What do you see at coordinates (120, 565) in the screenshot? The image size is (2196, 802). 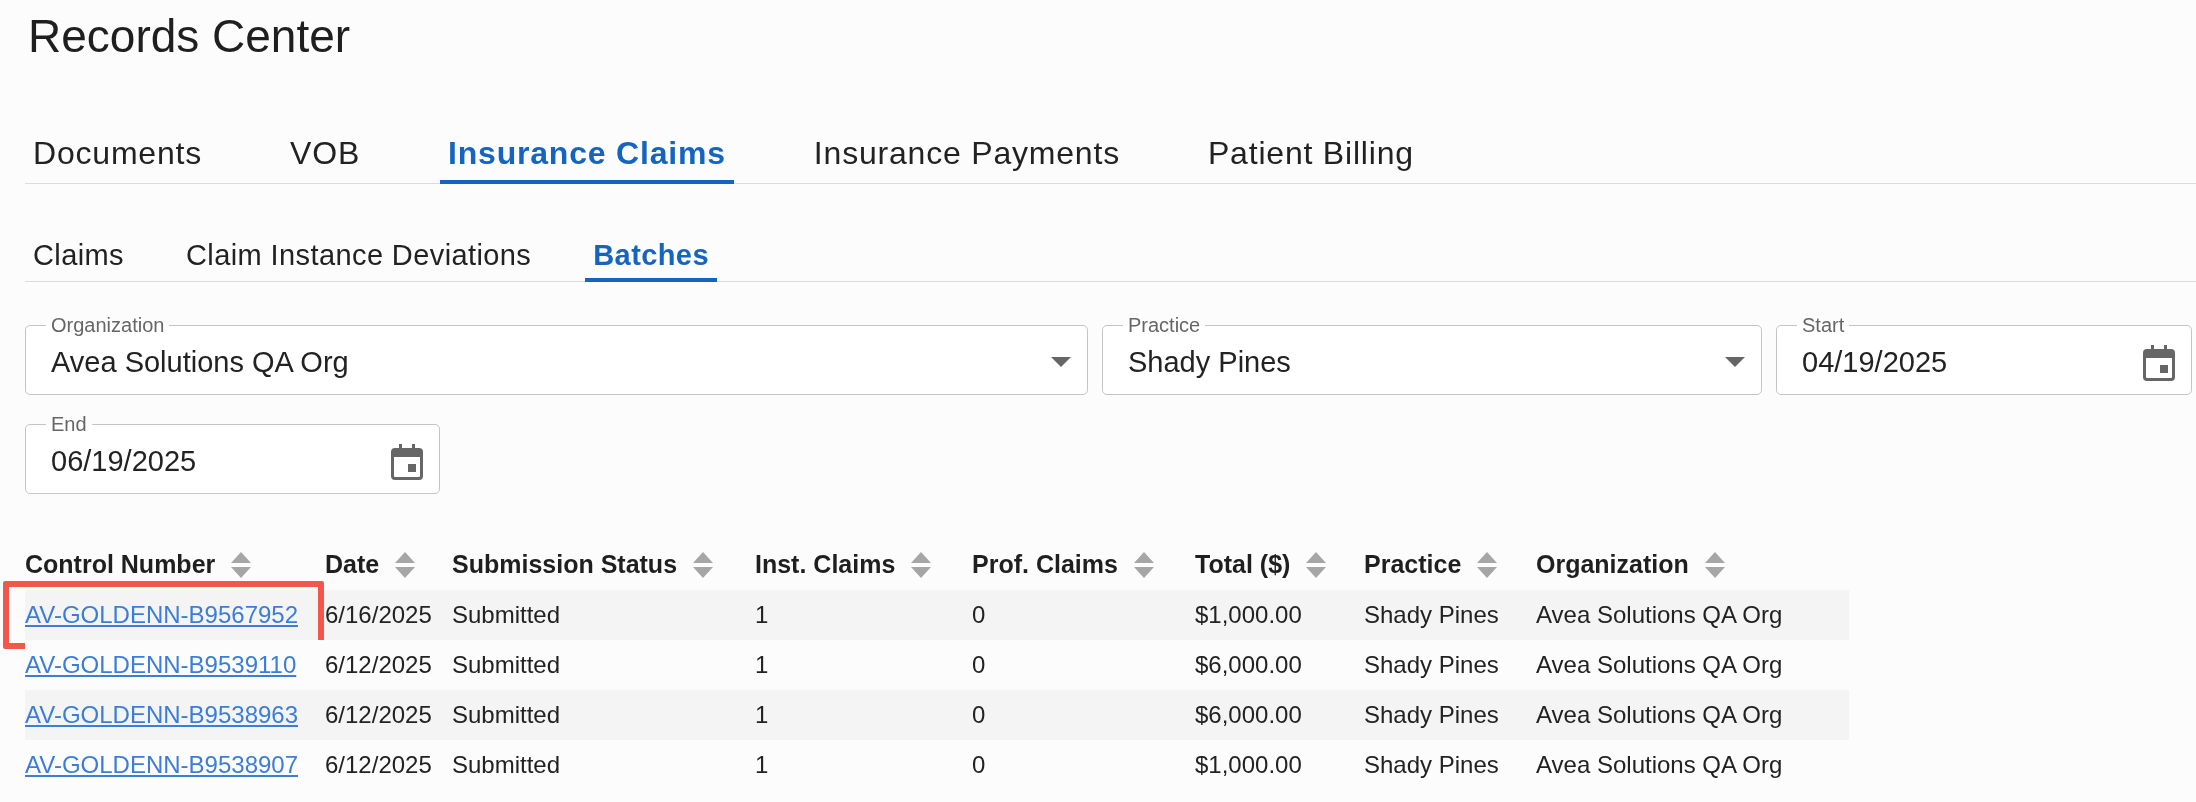 I see `column-header: Control Number` at bounding box center [120, 565].